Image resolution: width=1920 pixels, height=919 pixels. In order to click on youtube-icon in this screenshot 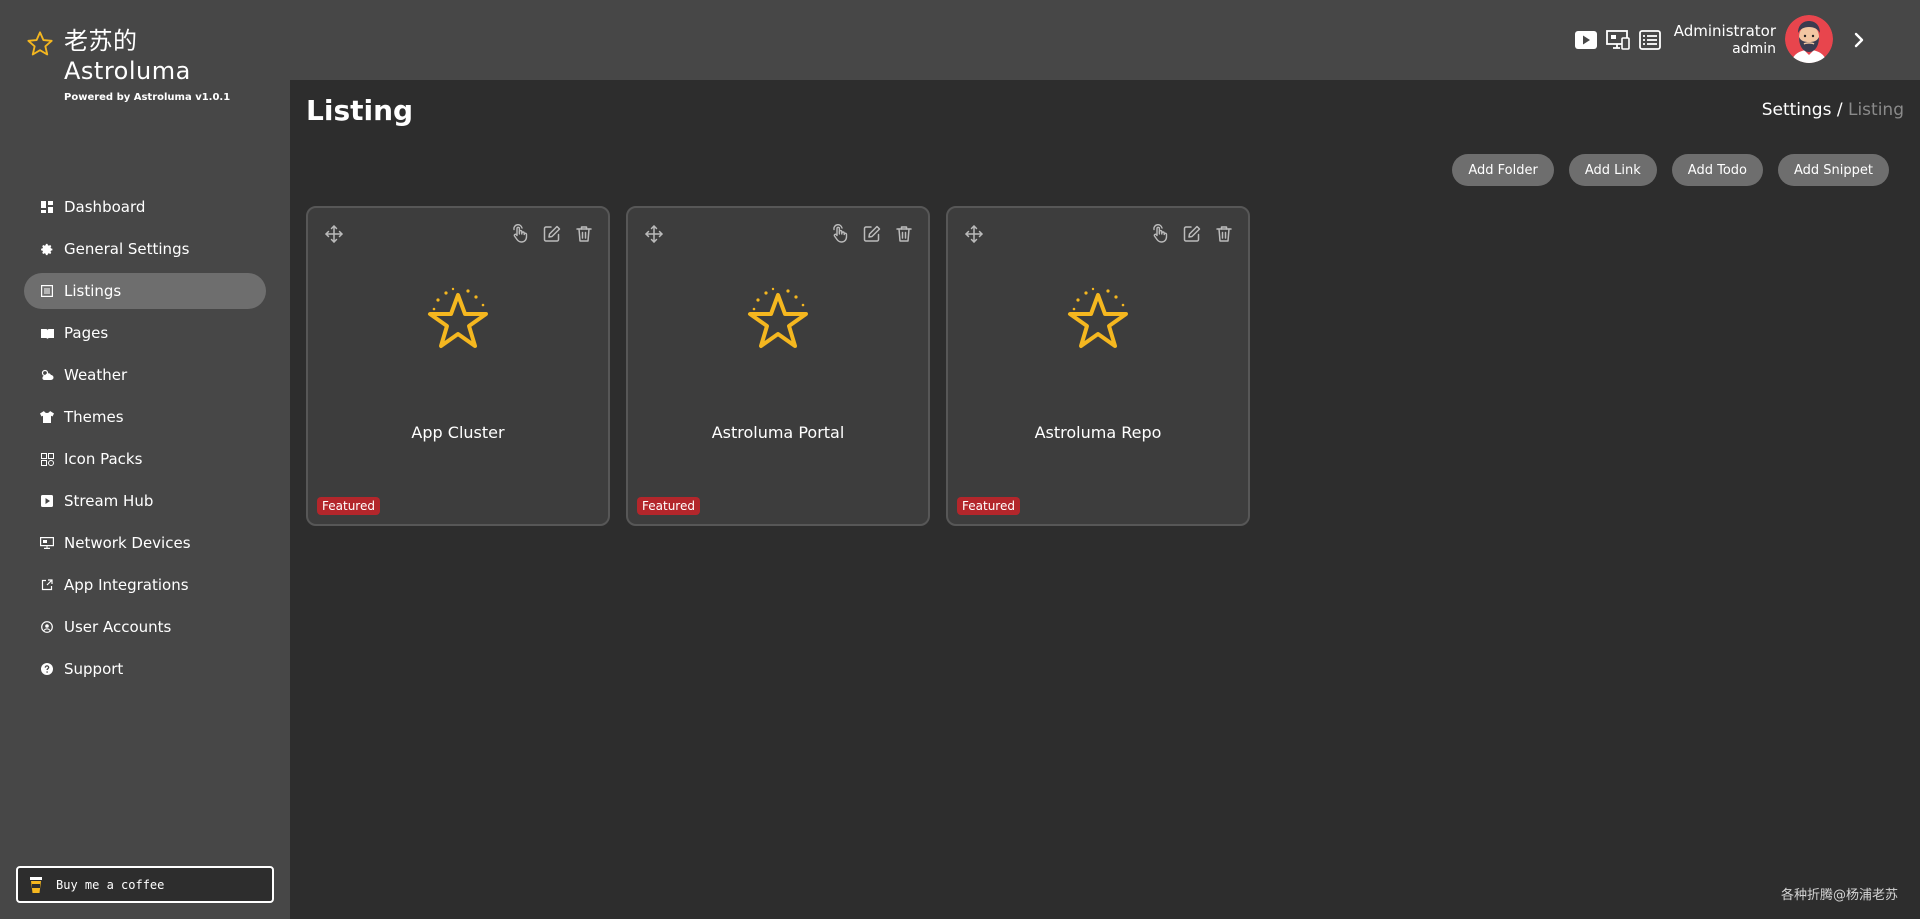, I will do `click(1586, 40)`.